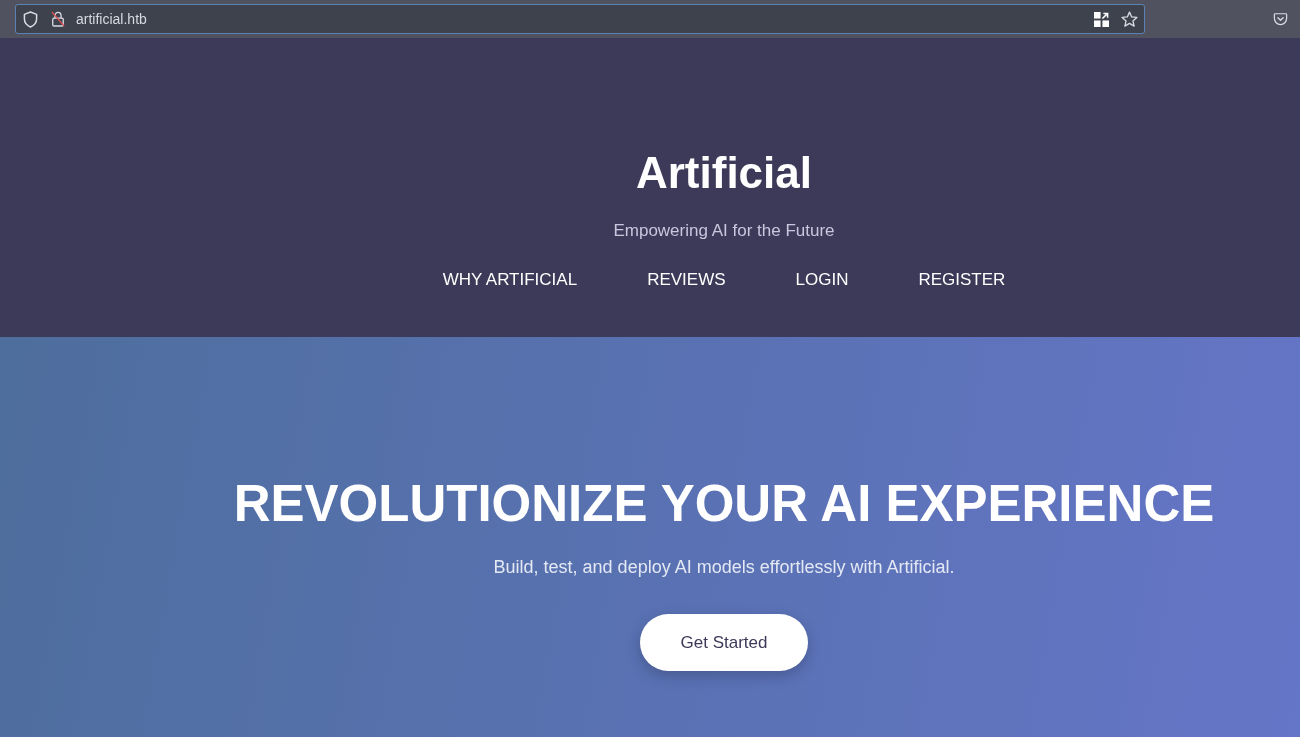  What do you see at coordinates (1101, 19) in the screenshot?
I see `grid-squares-icon` at bounding box center [1101, 19].